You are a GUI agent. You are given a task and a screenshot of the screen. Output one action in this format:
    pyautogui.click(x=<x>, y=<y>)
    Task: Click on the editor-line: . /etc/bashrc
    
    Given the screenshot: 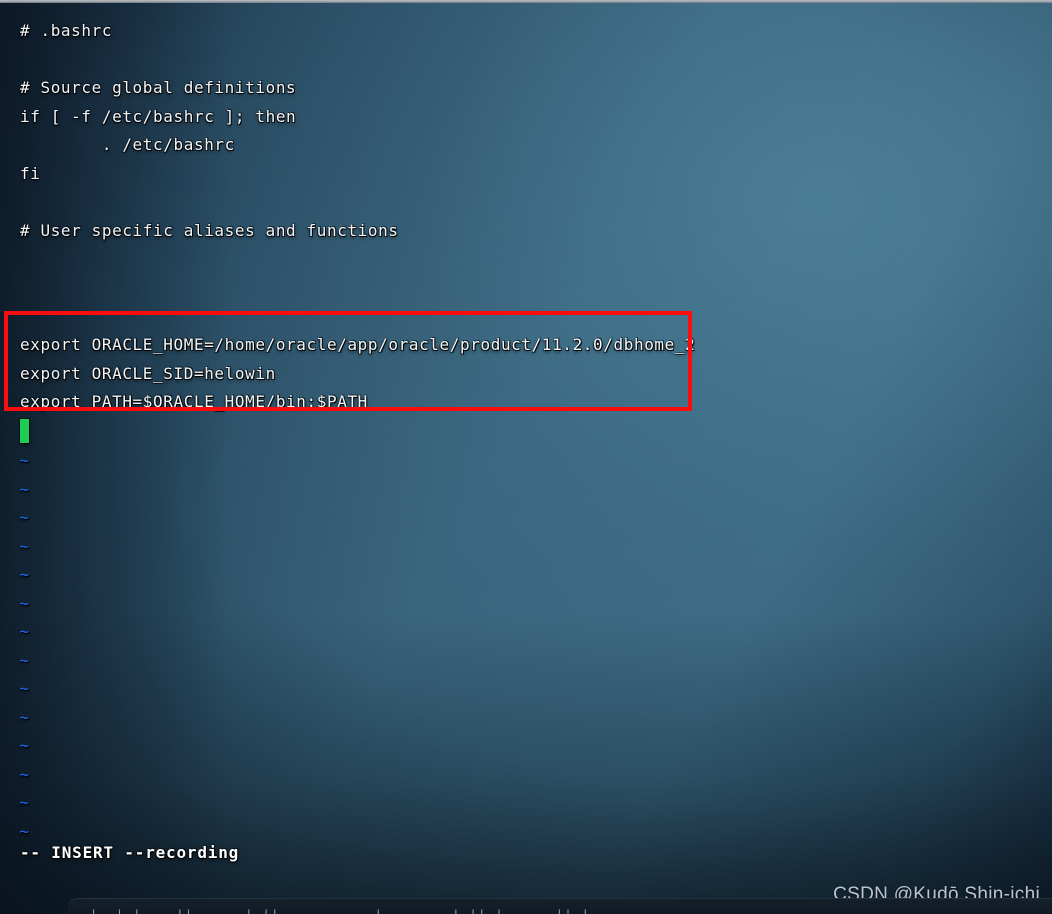 What is the action you would take?
    pyautogui.click(x=127, y=144)
    